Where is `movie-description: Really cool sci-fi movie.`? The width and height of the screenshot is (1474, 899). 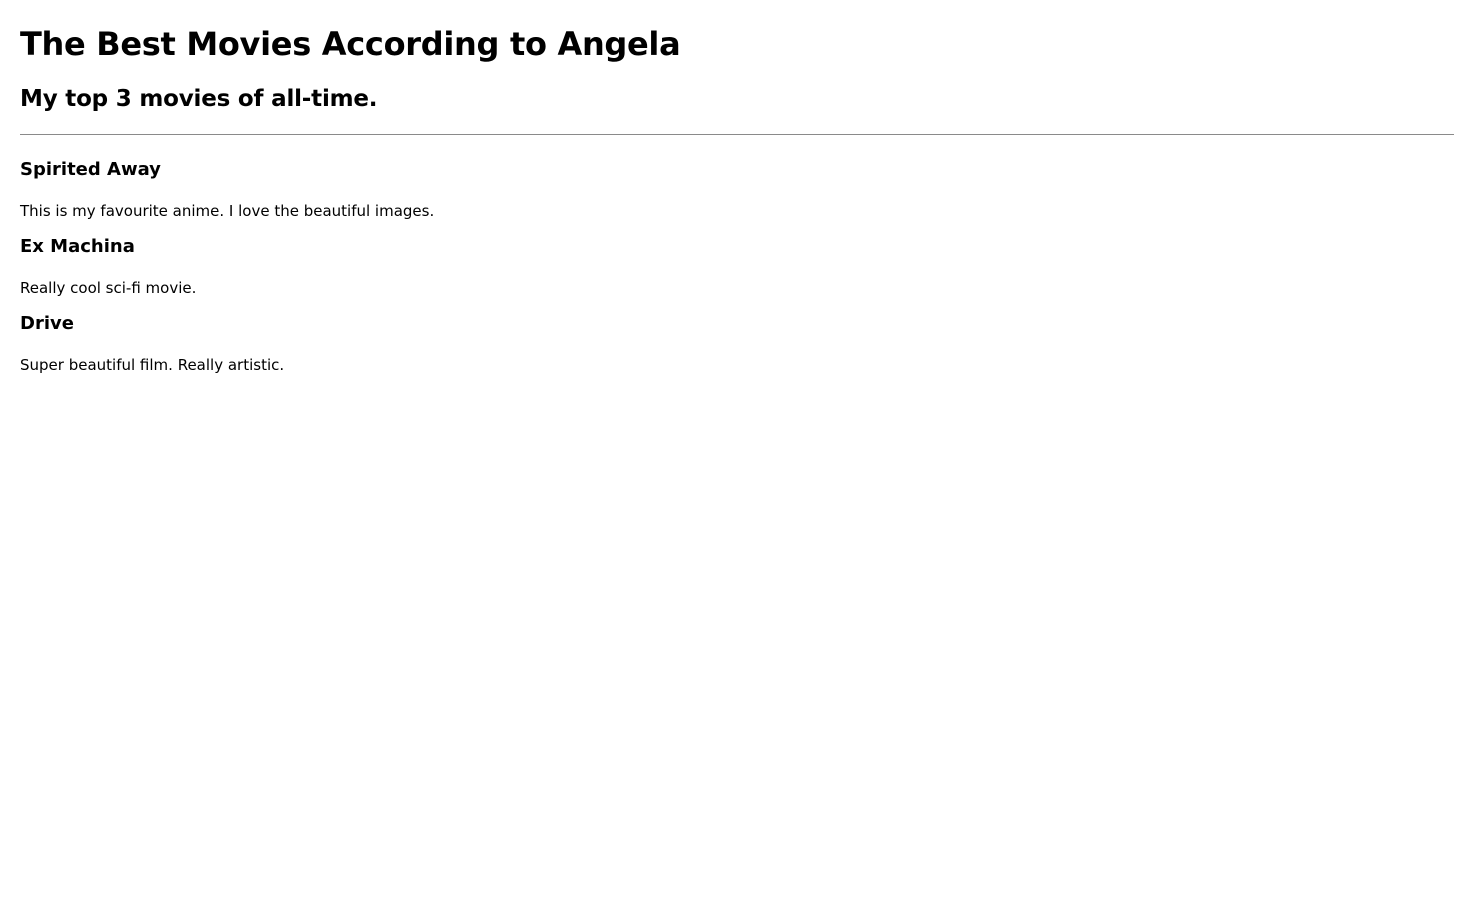
movie-description: Really cool sci-fi movie. is located at coordinates (108, 288).